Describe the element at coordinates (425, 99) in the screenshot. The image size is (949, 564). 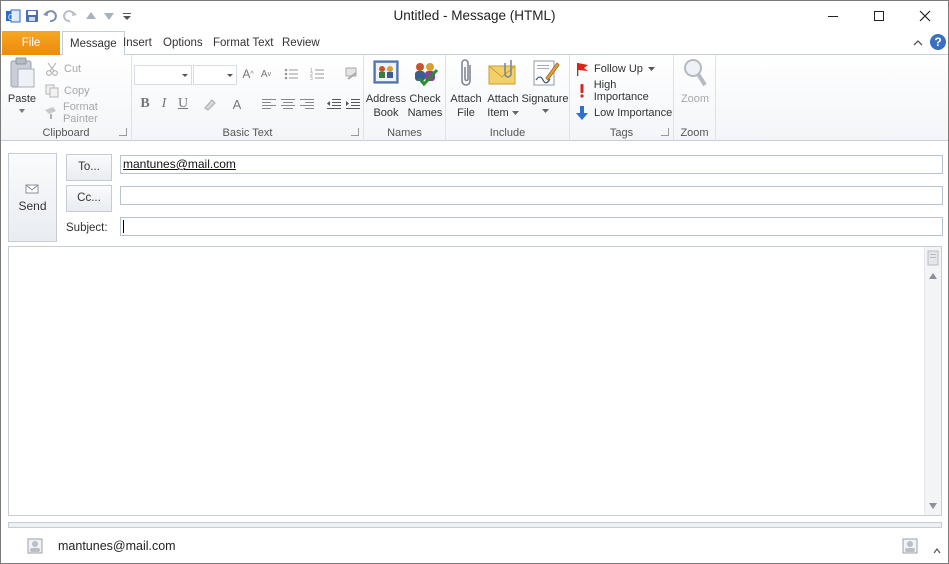
I see `check-names-label-line1: Check` at that location.